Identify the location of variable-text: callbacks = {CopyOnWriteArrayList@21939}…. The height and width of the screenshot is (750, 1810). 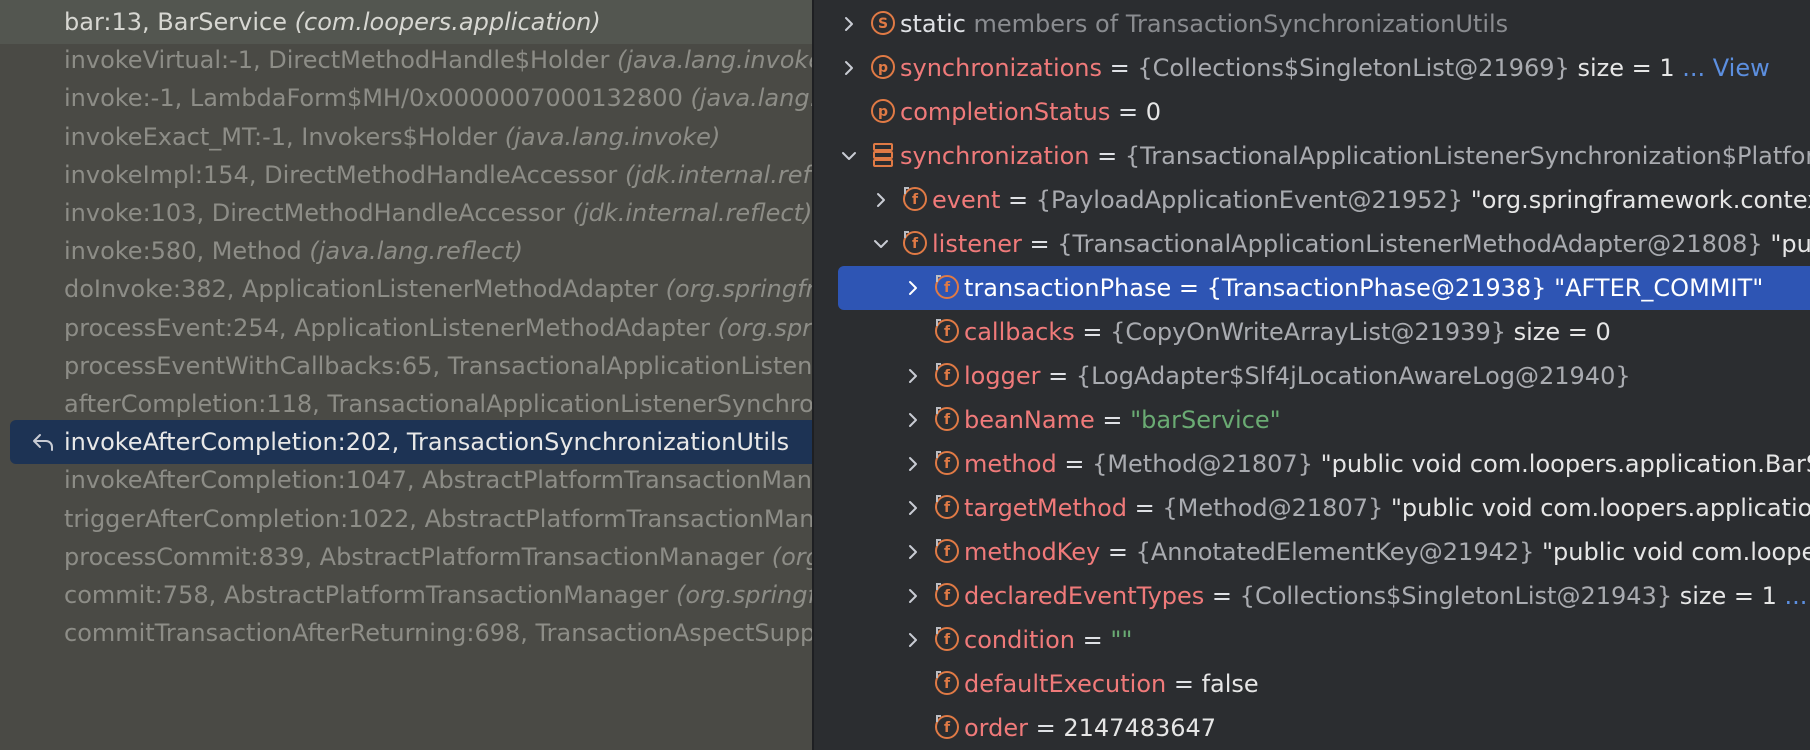
(1287, 332).